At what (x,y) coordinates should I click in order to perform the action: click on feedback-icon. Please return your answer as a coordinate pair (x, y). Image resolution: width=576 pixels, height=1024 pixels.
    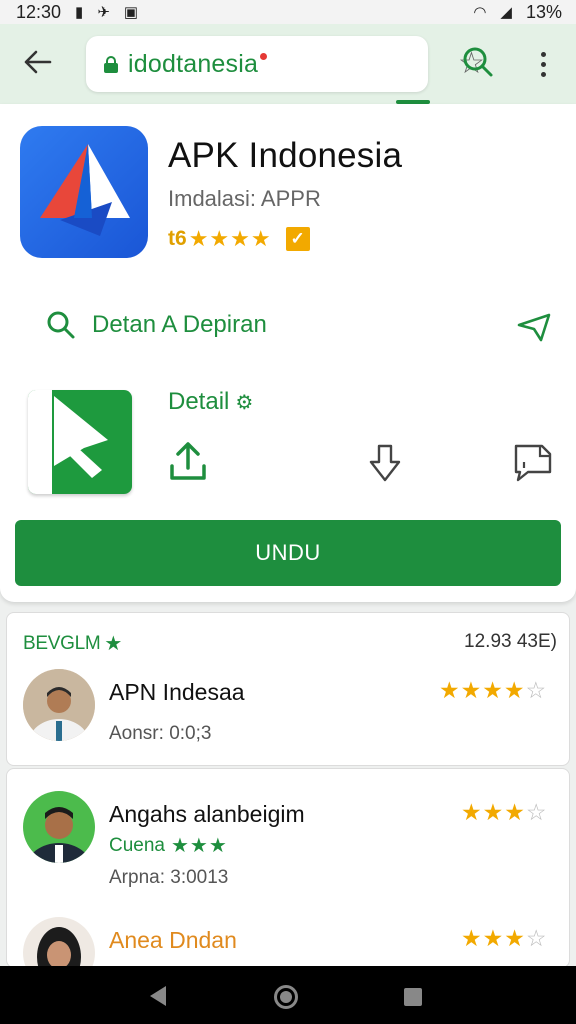
    Looking at the image, I should click on (533, 463).